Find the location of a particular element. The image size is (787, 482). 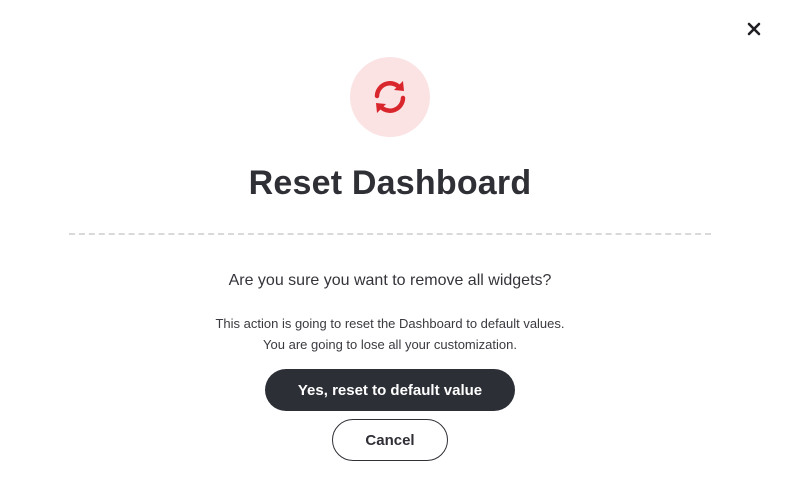

confirm-reset-button: Yes, reset to default value is located at coordinates (390, 390).